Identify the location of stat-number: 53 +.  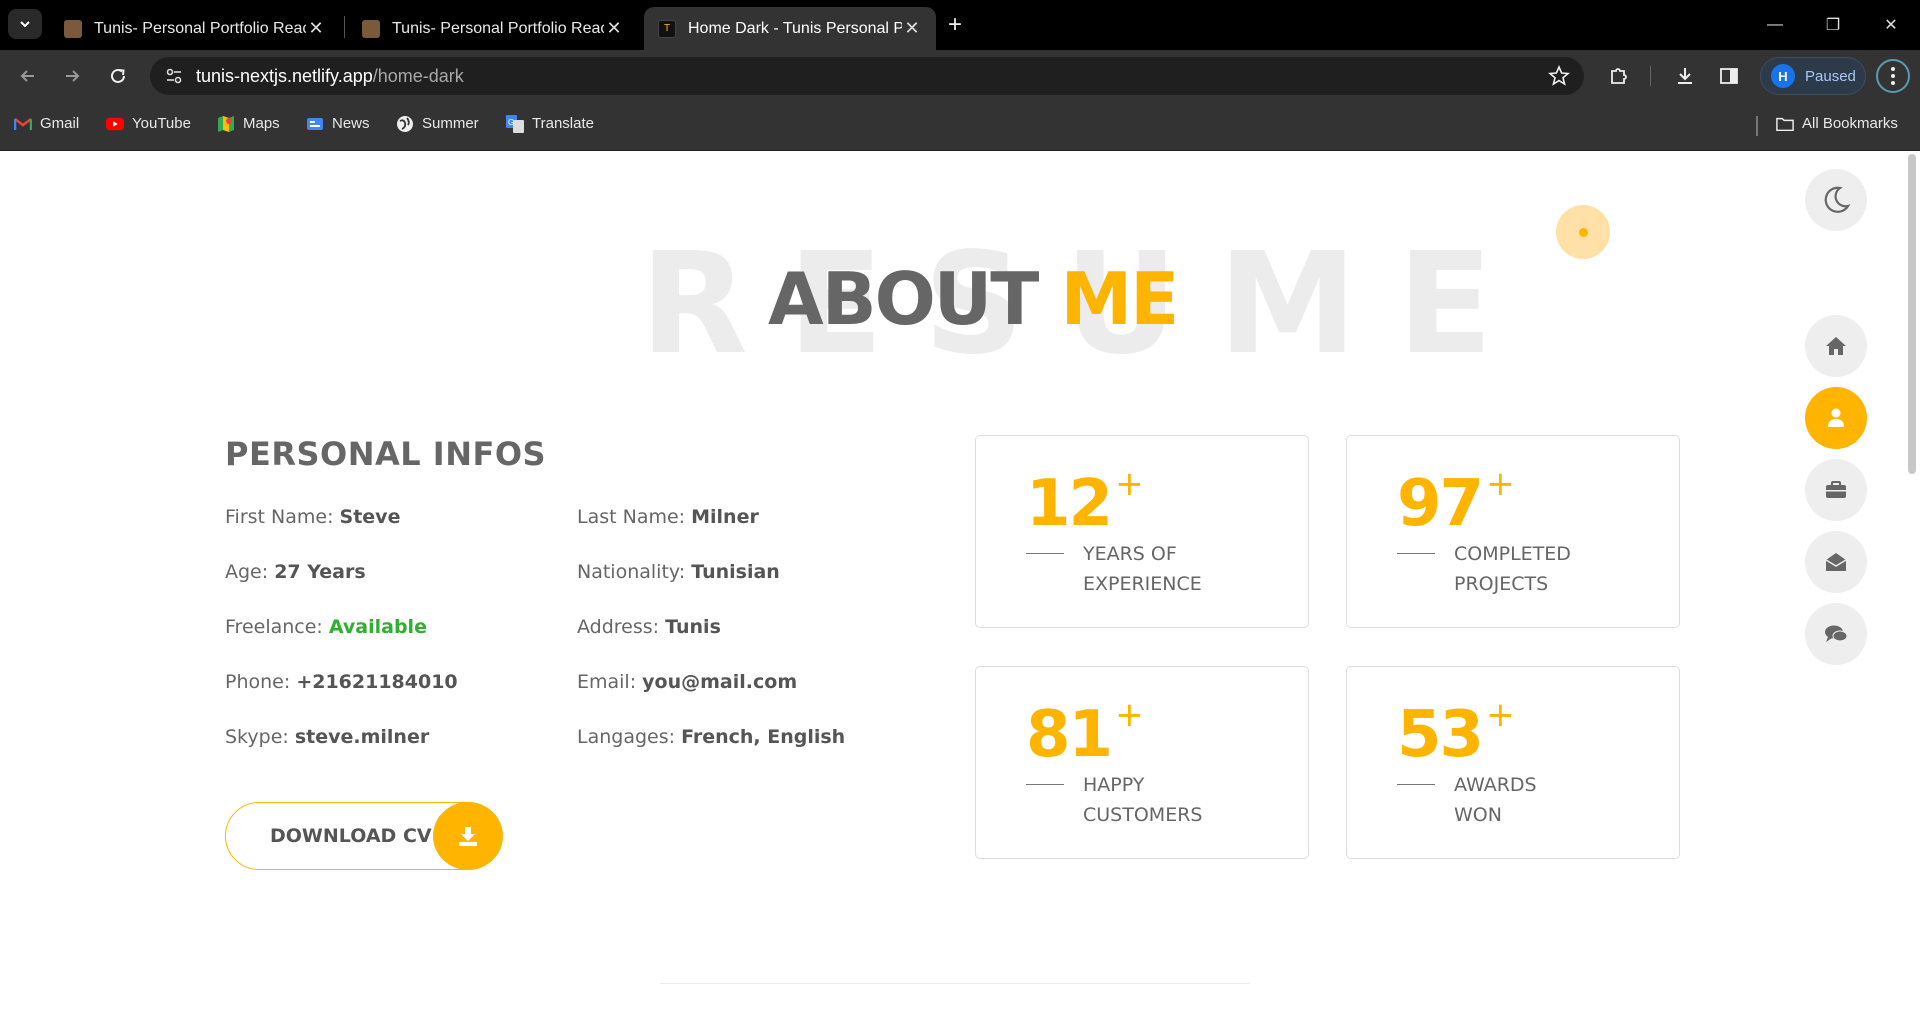
(1456, 733).